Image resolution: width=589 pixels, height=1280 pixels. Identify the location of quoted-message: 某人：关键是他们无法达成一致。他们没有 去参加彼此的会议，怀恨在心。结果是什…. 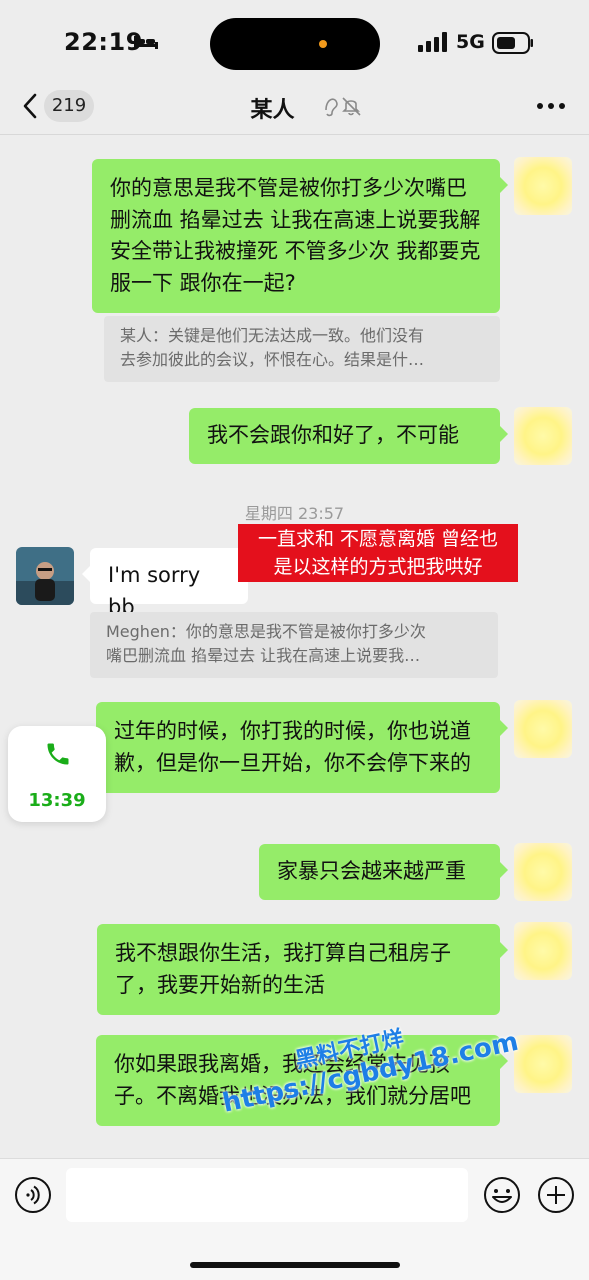
(302, 349).